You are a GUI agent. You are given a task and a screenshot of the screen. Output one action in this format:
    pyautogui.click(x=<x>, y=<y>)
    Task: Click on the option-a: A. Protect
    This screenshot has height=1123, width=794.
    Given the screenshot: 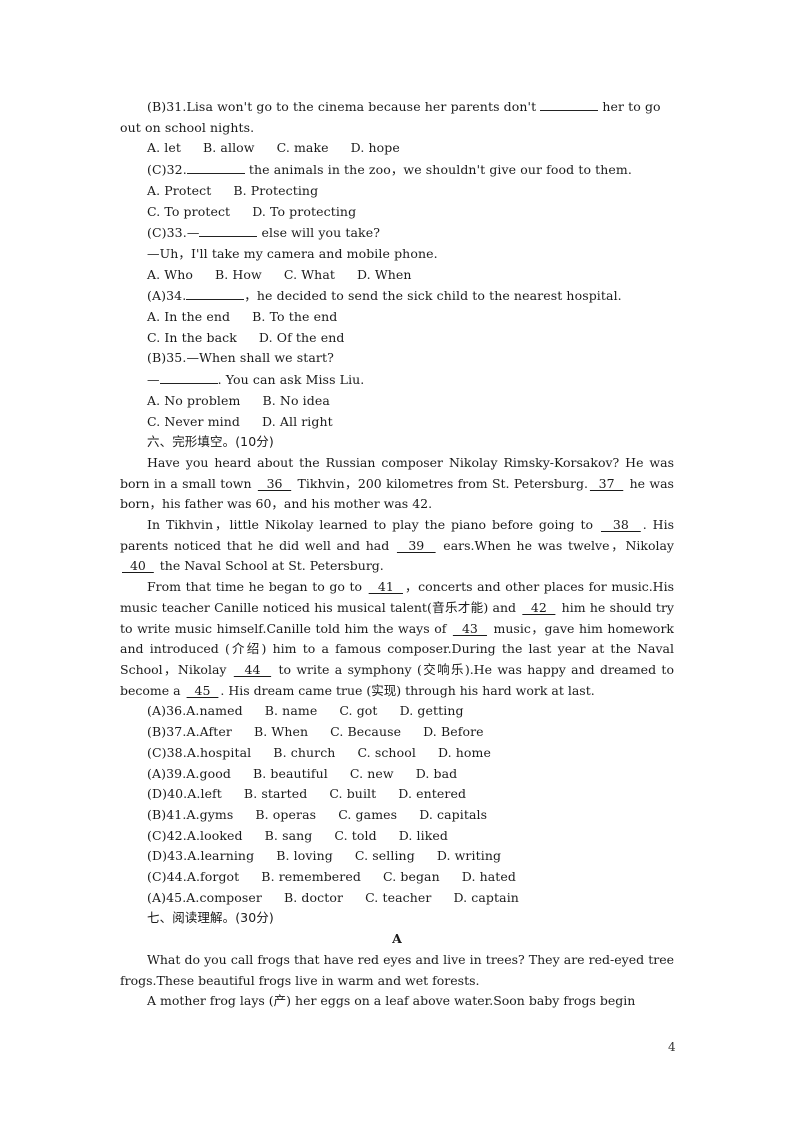 What is the action you would take?
    pyautogui.click(x=179, y=190)
    